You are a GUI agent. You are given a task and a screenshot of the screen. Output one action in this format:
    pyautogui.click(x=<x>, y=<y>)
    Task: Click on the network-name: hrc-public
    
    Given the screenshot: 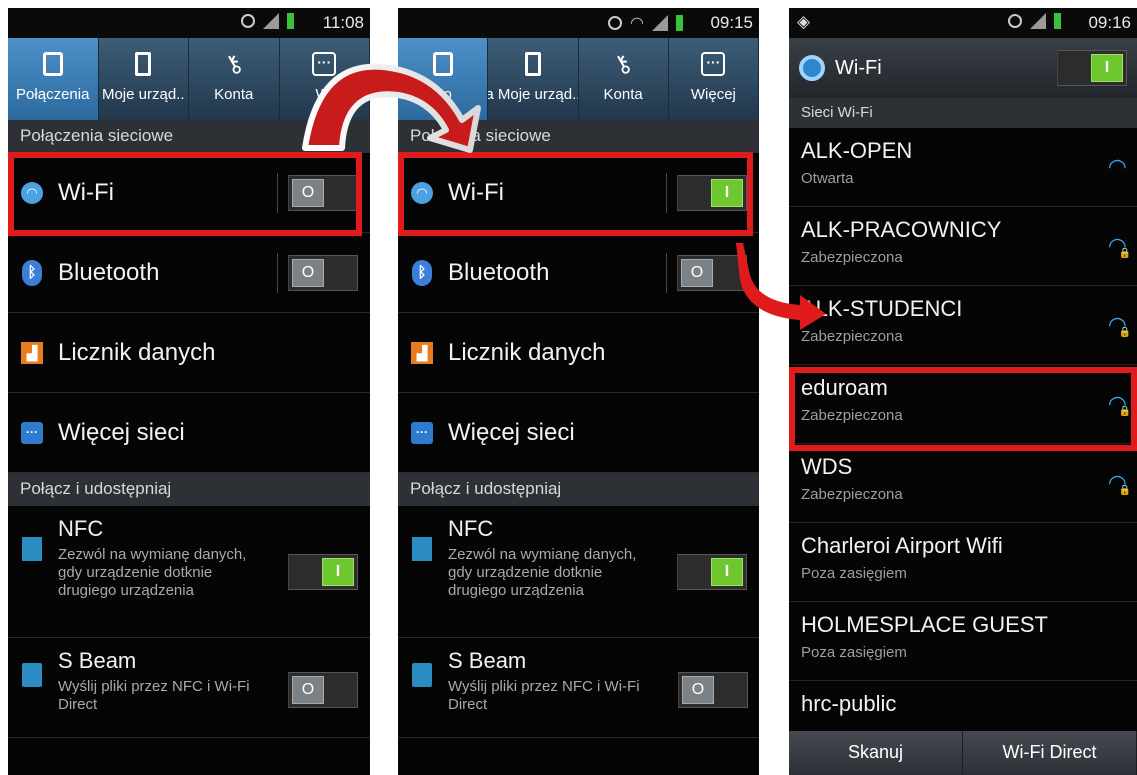 What is the action you would take?
    pyautogui.click(x=849, y=703)
    